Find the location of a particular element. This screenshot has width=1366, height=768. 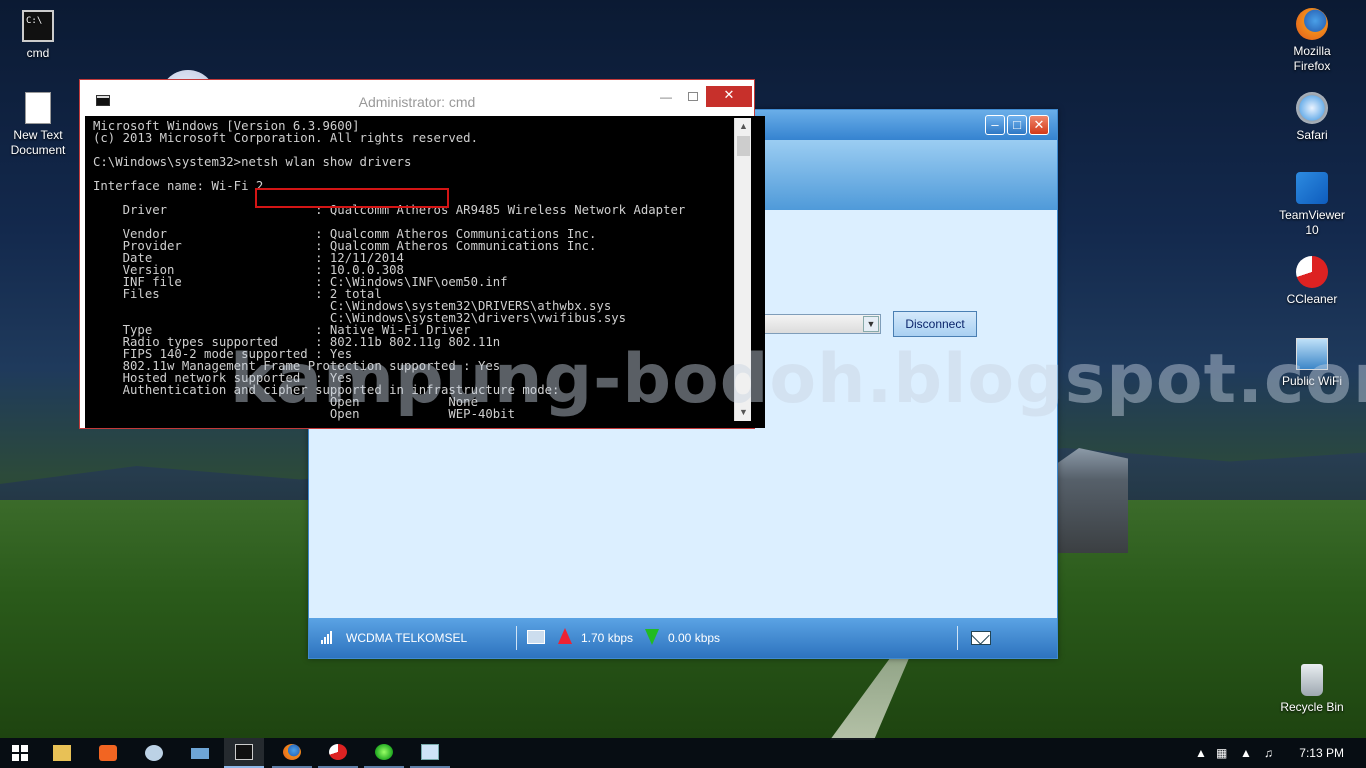

modem-status-bar: WCDMA TELKOMSEL 1.70 kbps 0.00 kbps is located at coordinates (683, 638).